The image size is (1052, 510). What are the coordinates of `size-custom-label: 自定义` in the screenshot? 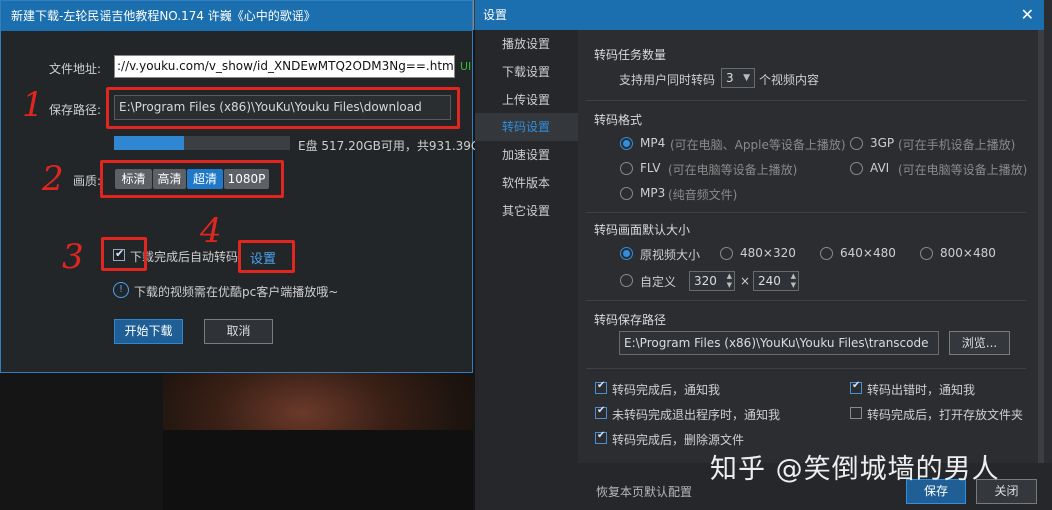 It's located at (658, 282).